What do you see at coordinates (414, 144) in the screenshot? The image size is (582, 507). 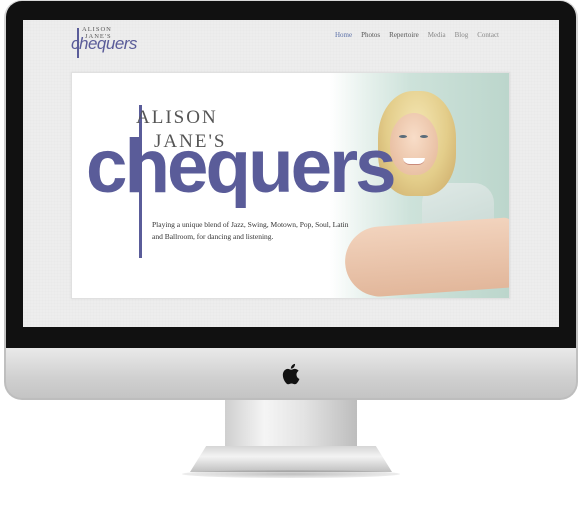 I see `photo-face` at bounding box center [414, 144].